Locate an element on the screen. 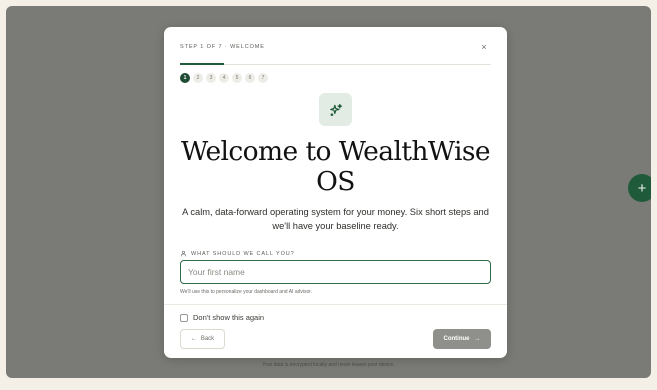  user-icon is located at coordinates (183, 253).